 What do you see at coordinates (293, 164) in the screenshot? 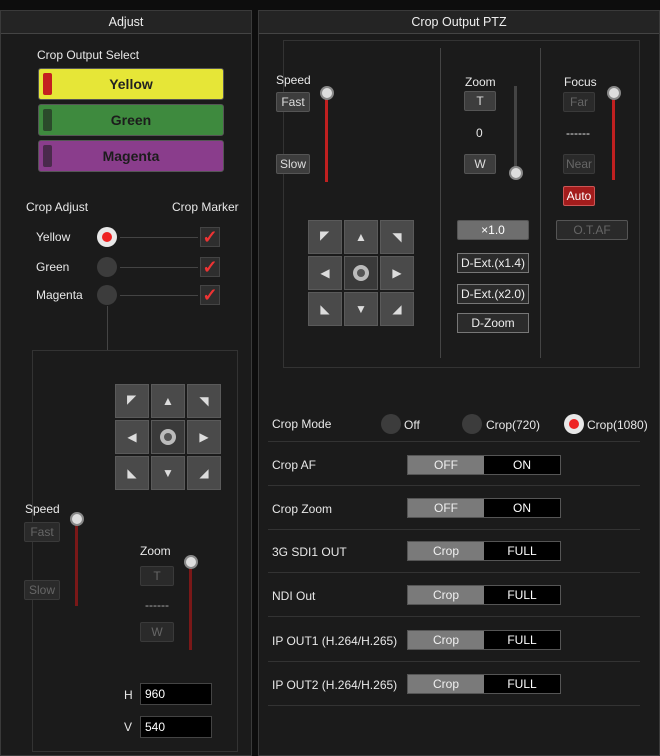
I see `ptz-speed-slow-button: Slow` at bounding box center [293, 164].